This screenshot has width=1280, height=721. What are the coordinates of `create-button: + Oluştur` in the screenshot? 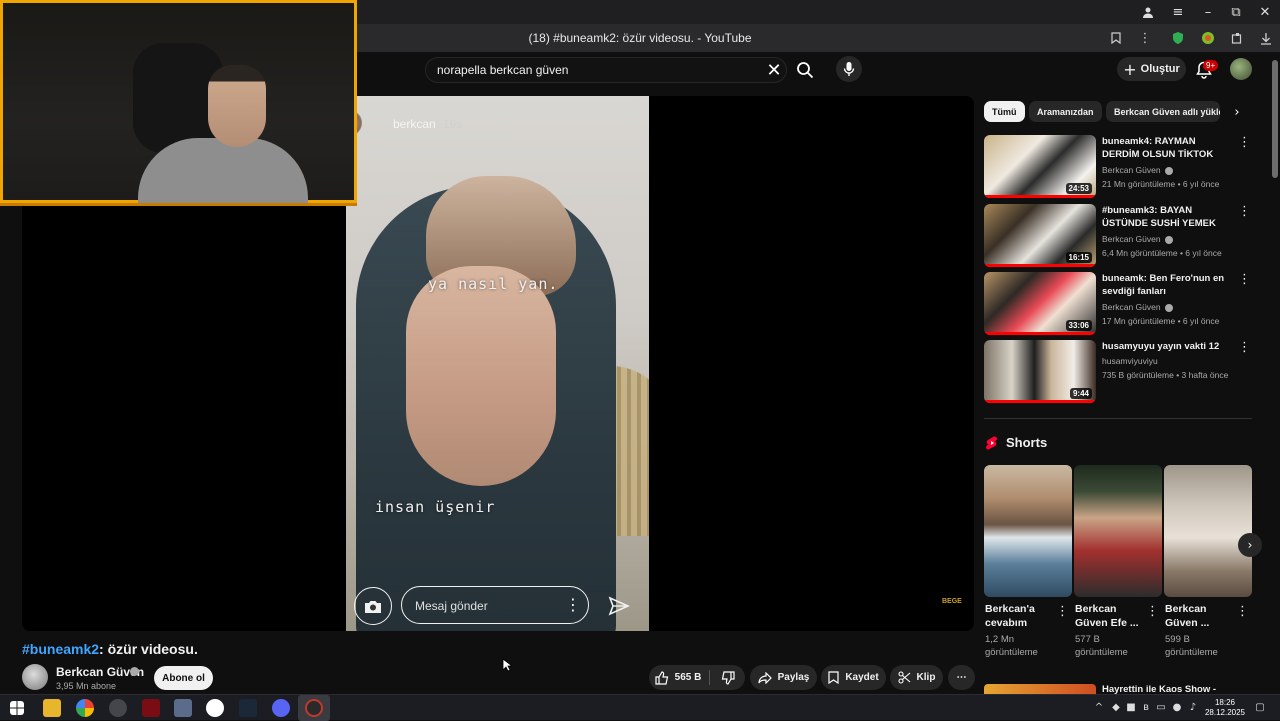 It's located at (1151, 69).